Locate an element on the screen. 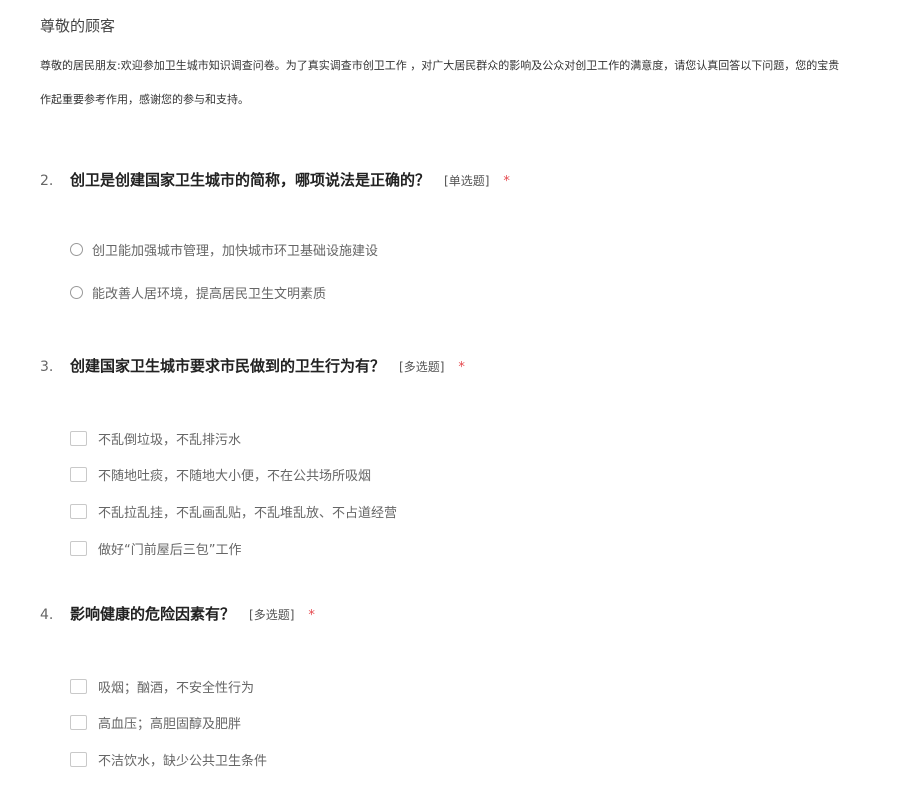  option-radio: 创卫能加强城市管理，加快城市环卫基础设施建设 is located at coordinates (224, 249).